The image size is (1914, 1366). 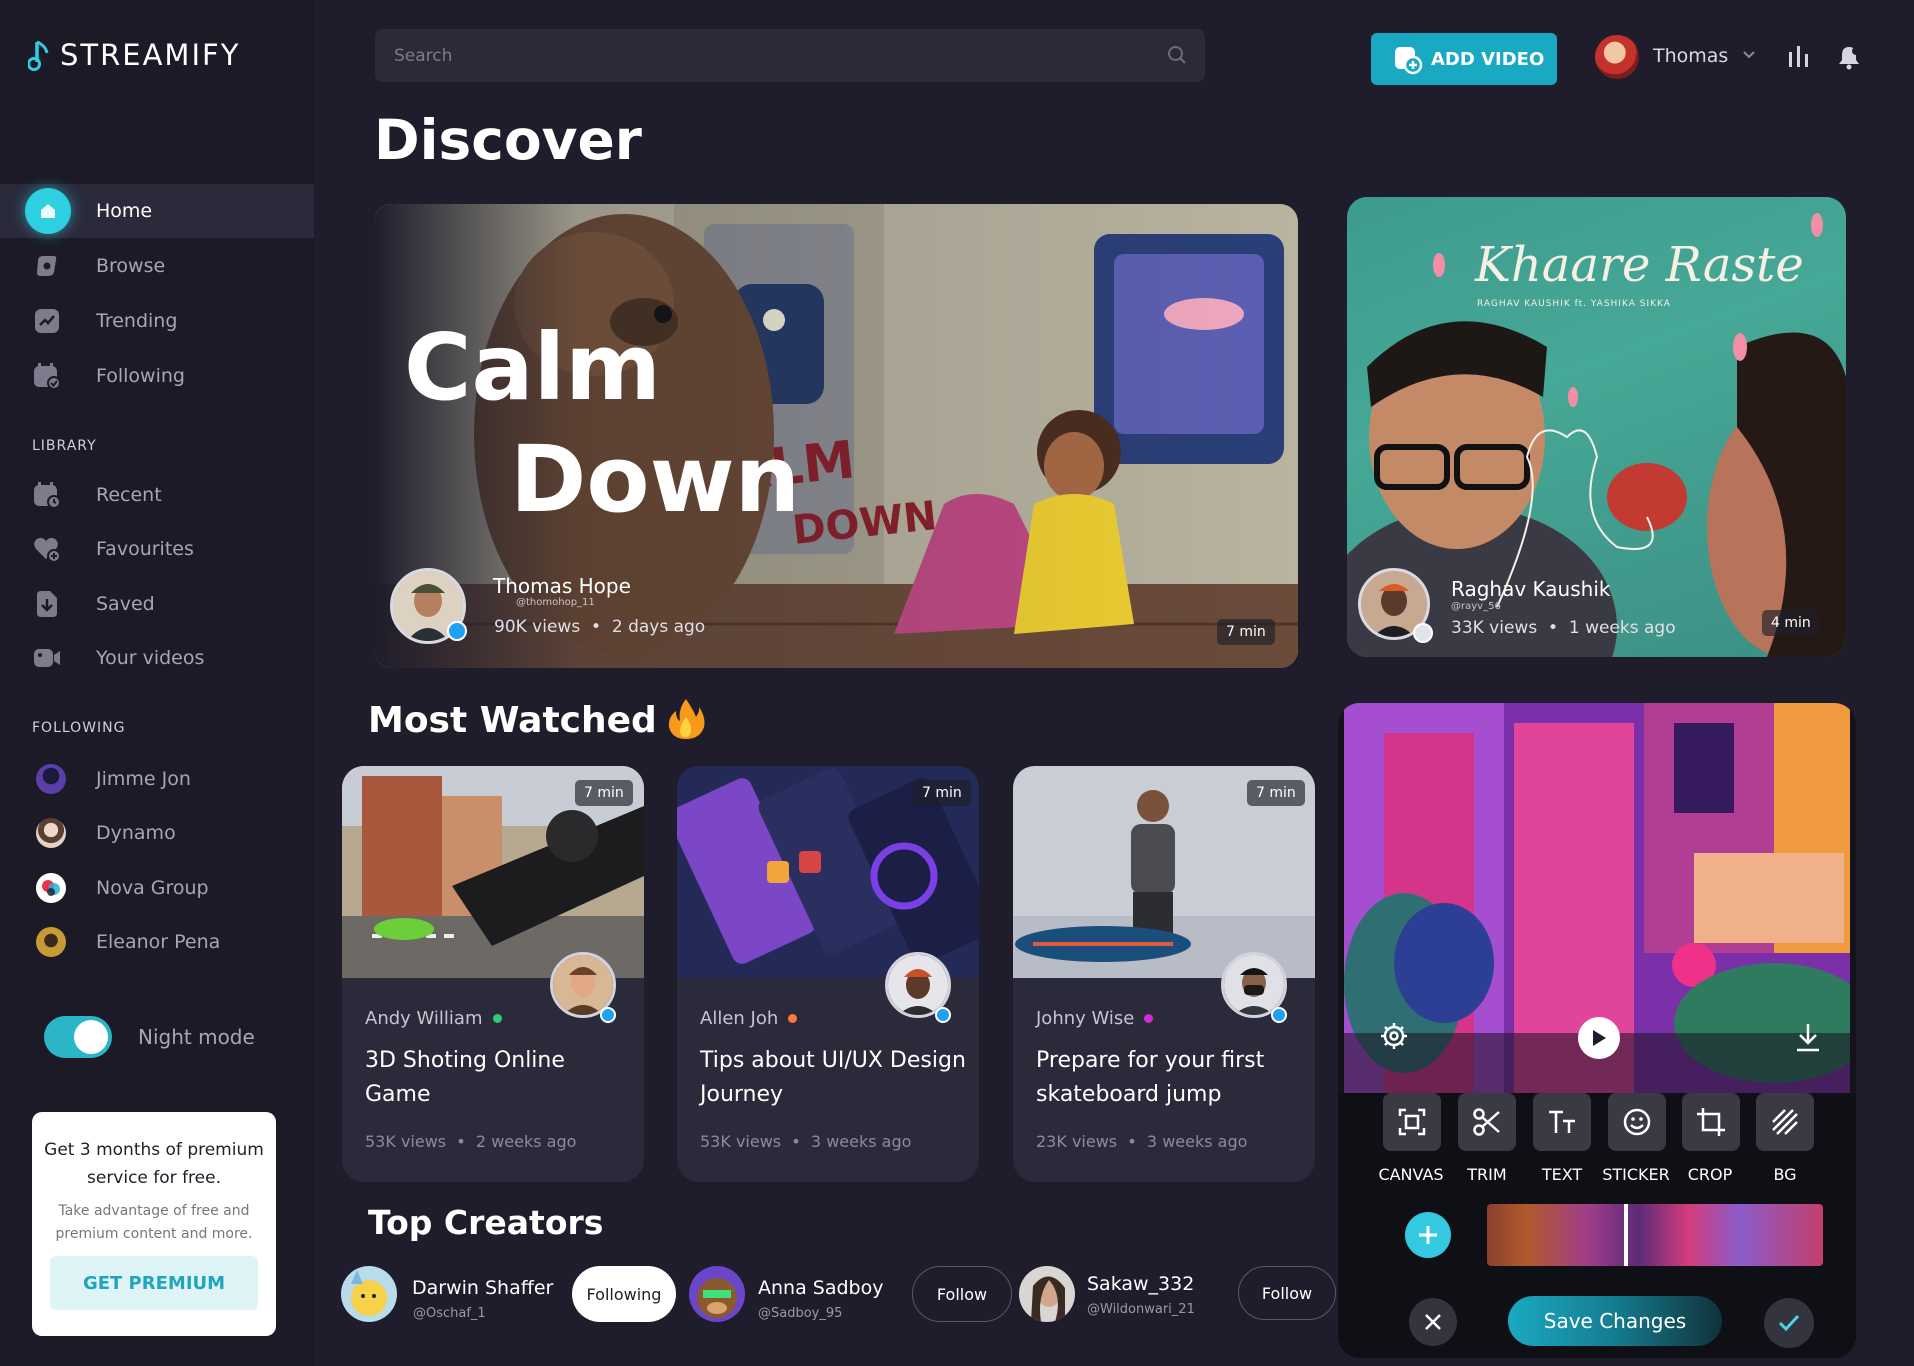 I want to click on calendar-icon, so click(x=47, y=495).